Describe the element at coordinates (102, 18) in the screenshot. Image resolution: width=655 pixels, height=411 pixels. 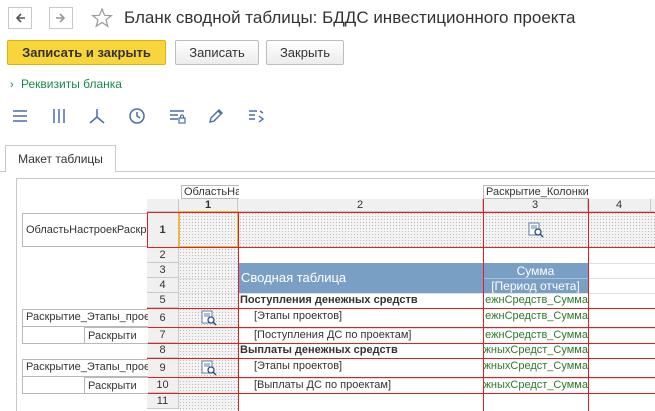
I see `favorite-star-icon` at that location.